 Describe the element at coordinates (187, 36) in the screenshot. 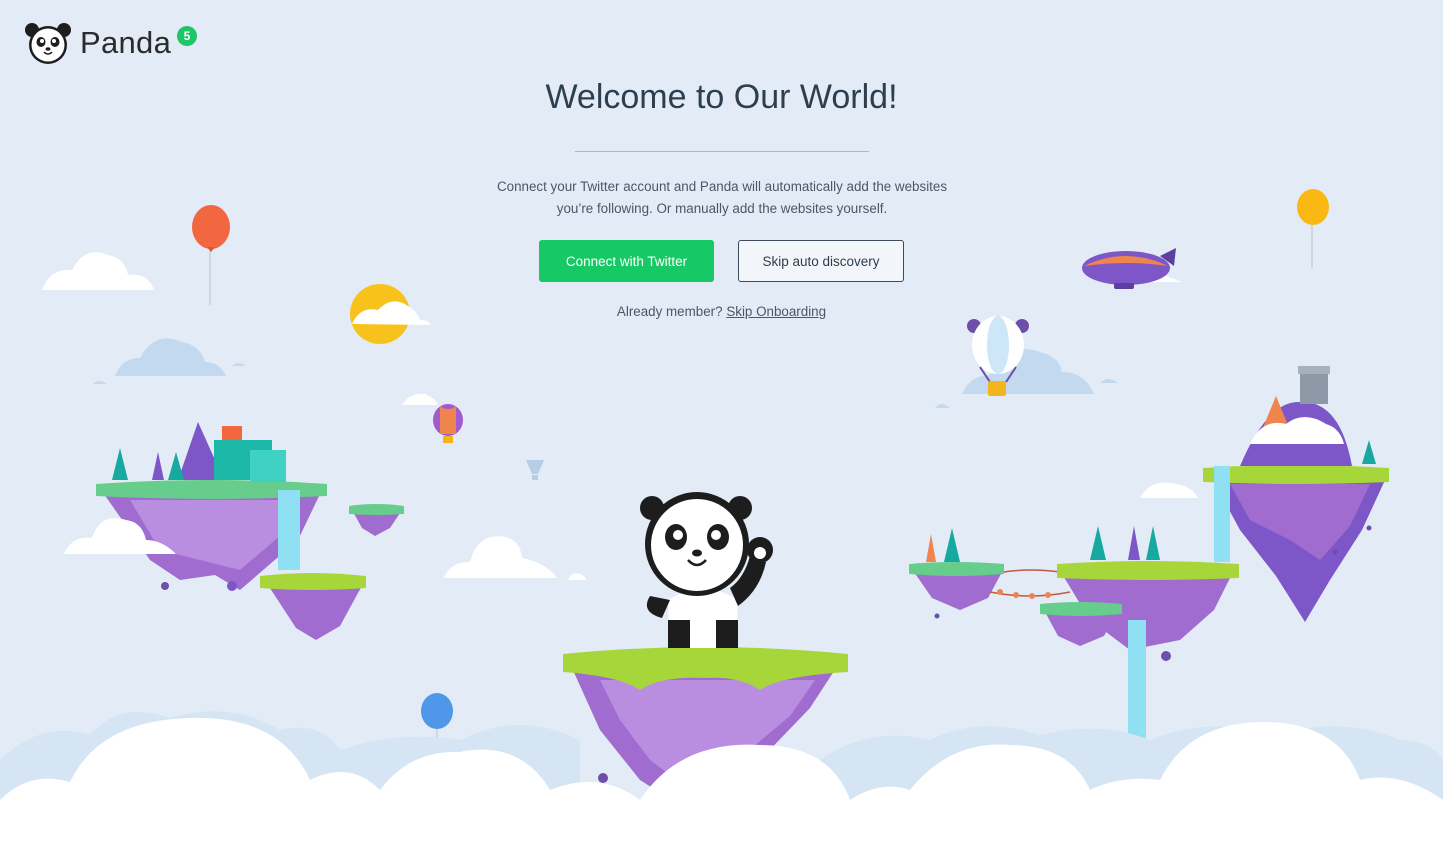

I see `version-badge: 5` at that location.